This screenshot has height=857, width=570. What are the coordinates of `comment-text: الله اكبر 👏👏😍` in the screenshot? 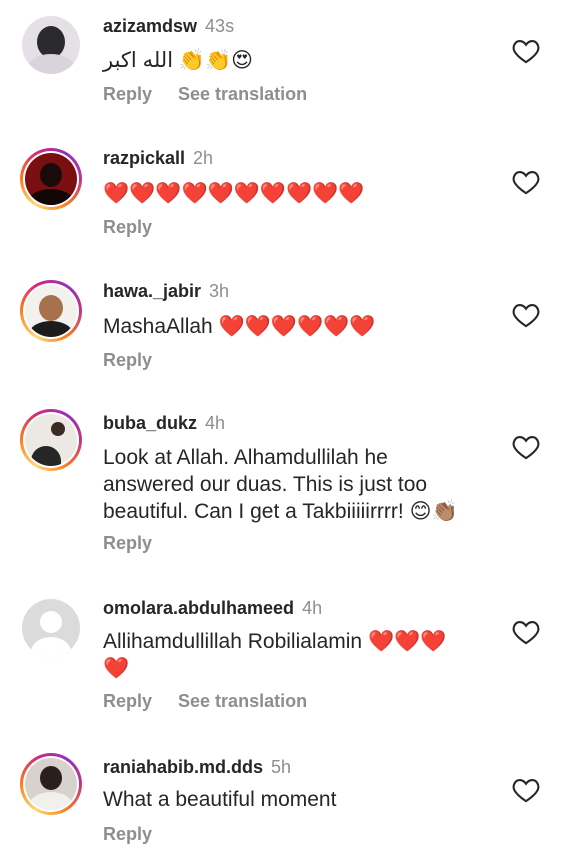 It's located at (178, 60).